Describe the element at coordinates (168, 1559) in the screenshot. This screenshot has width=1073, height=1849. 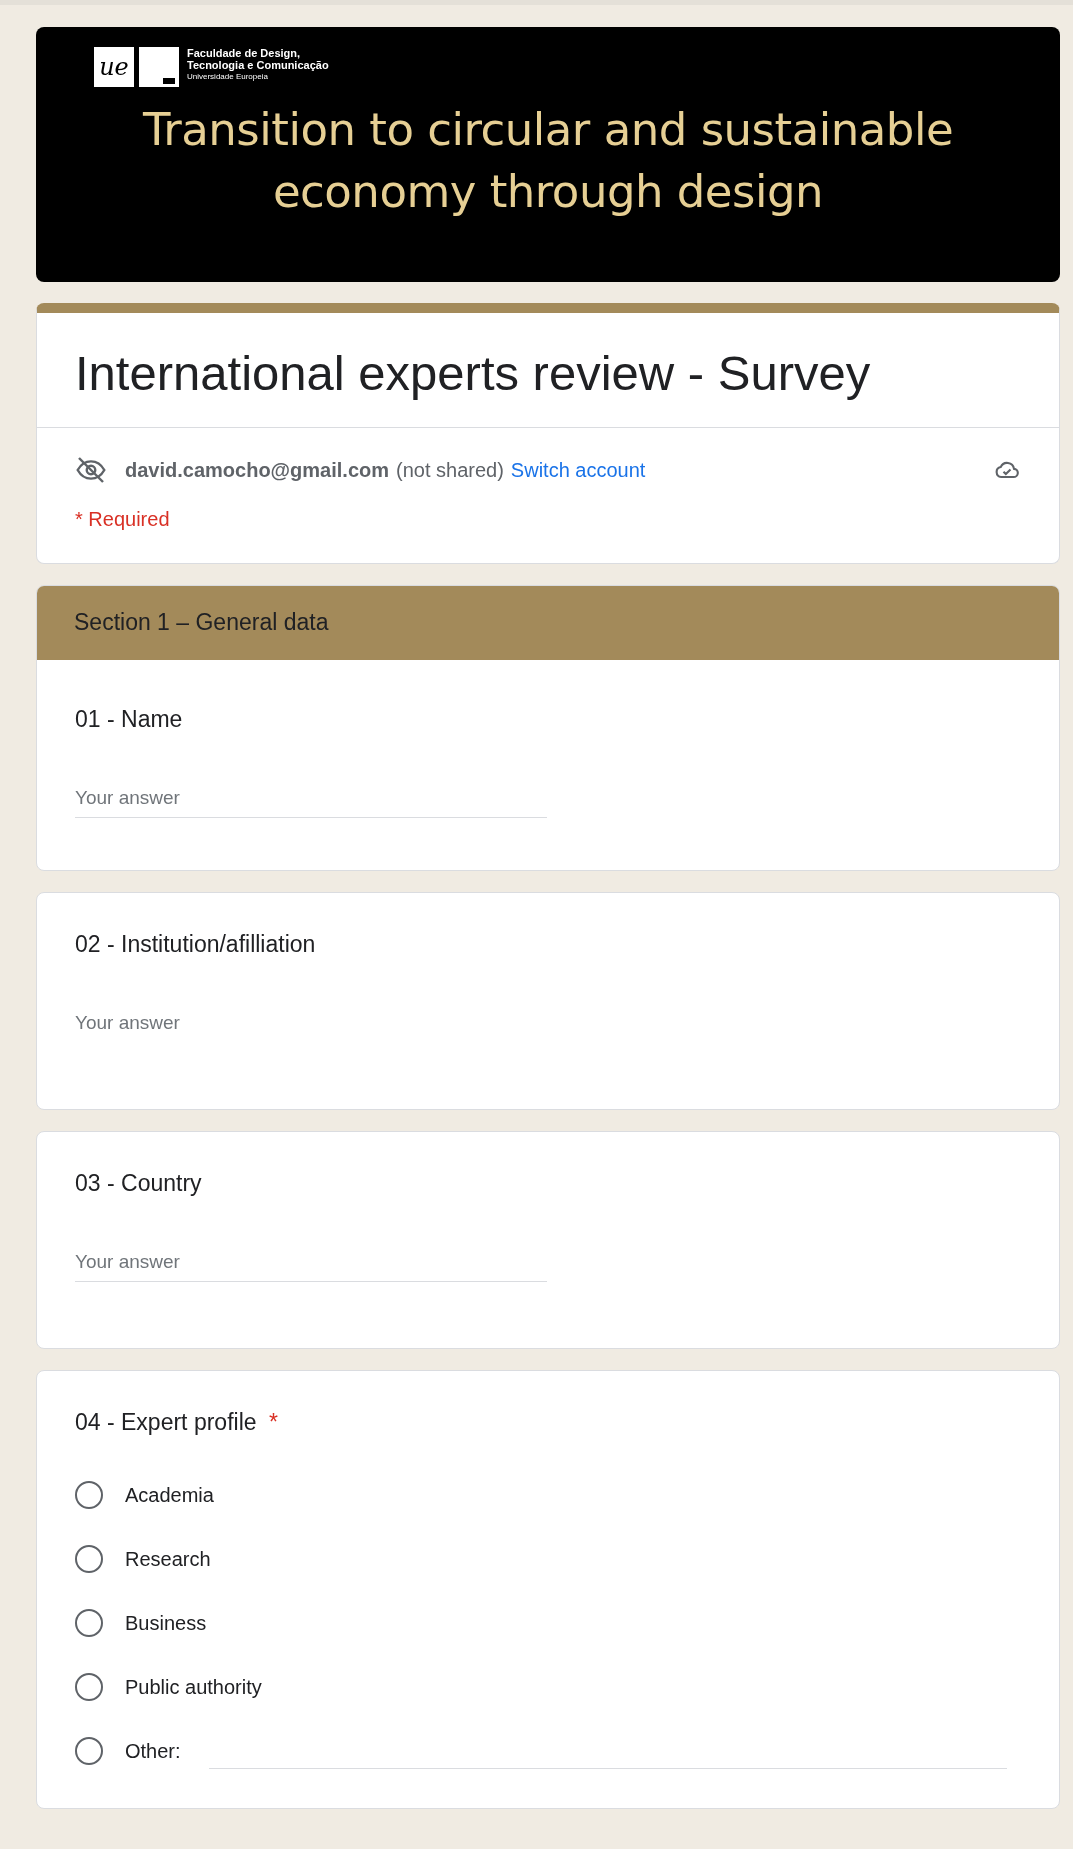
I see `option-label: Research` at that location.